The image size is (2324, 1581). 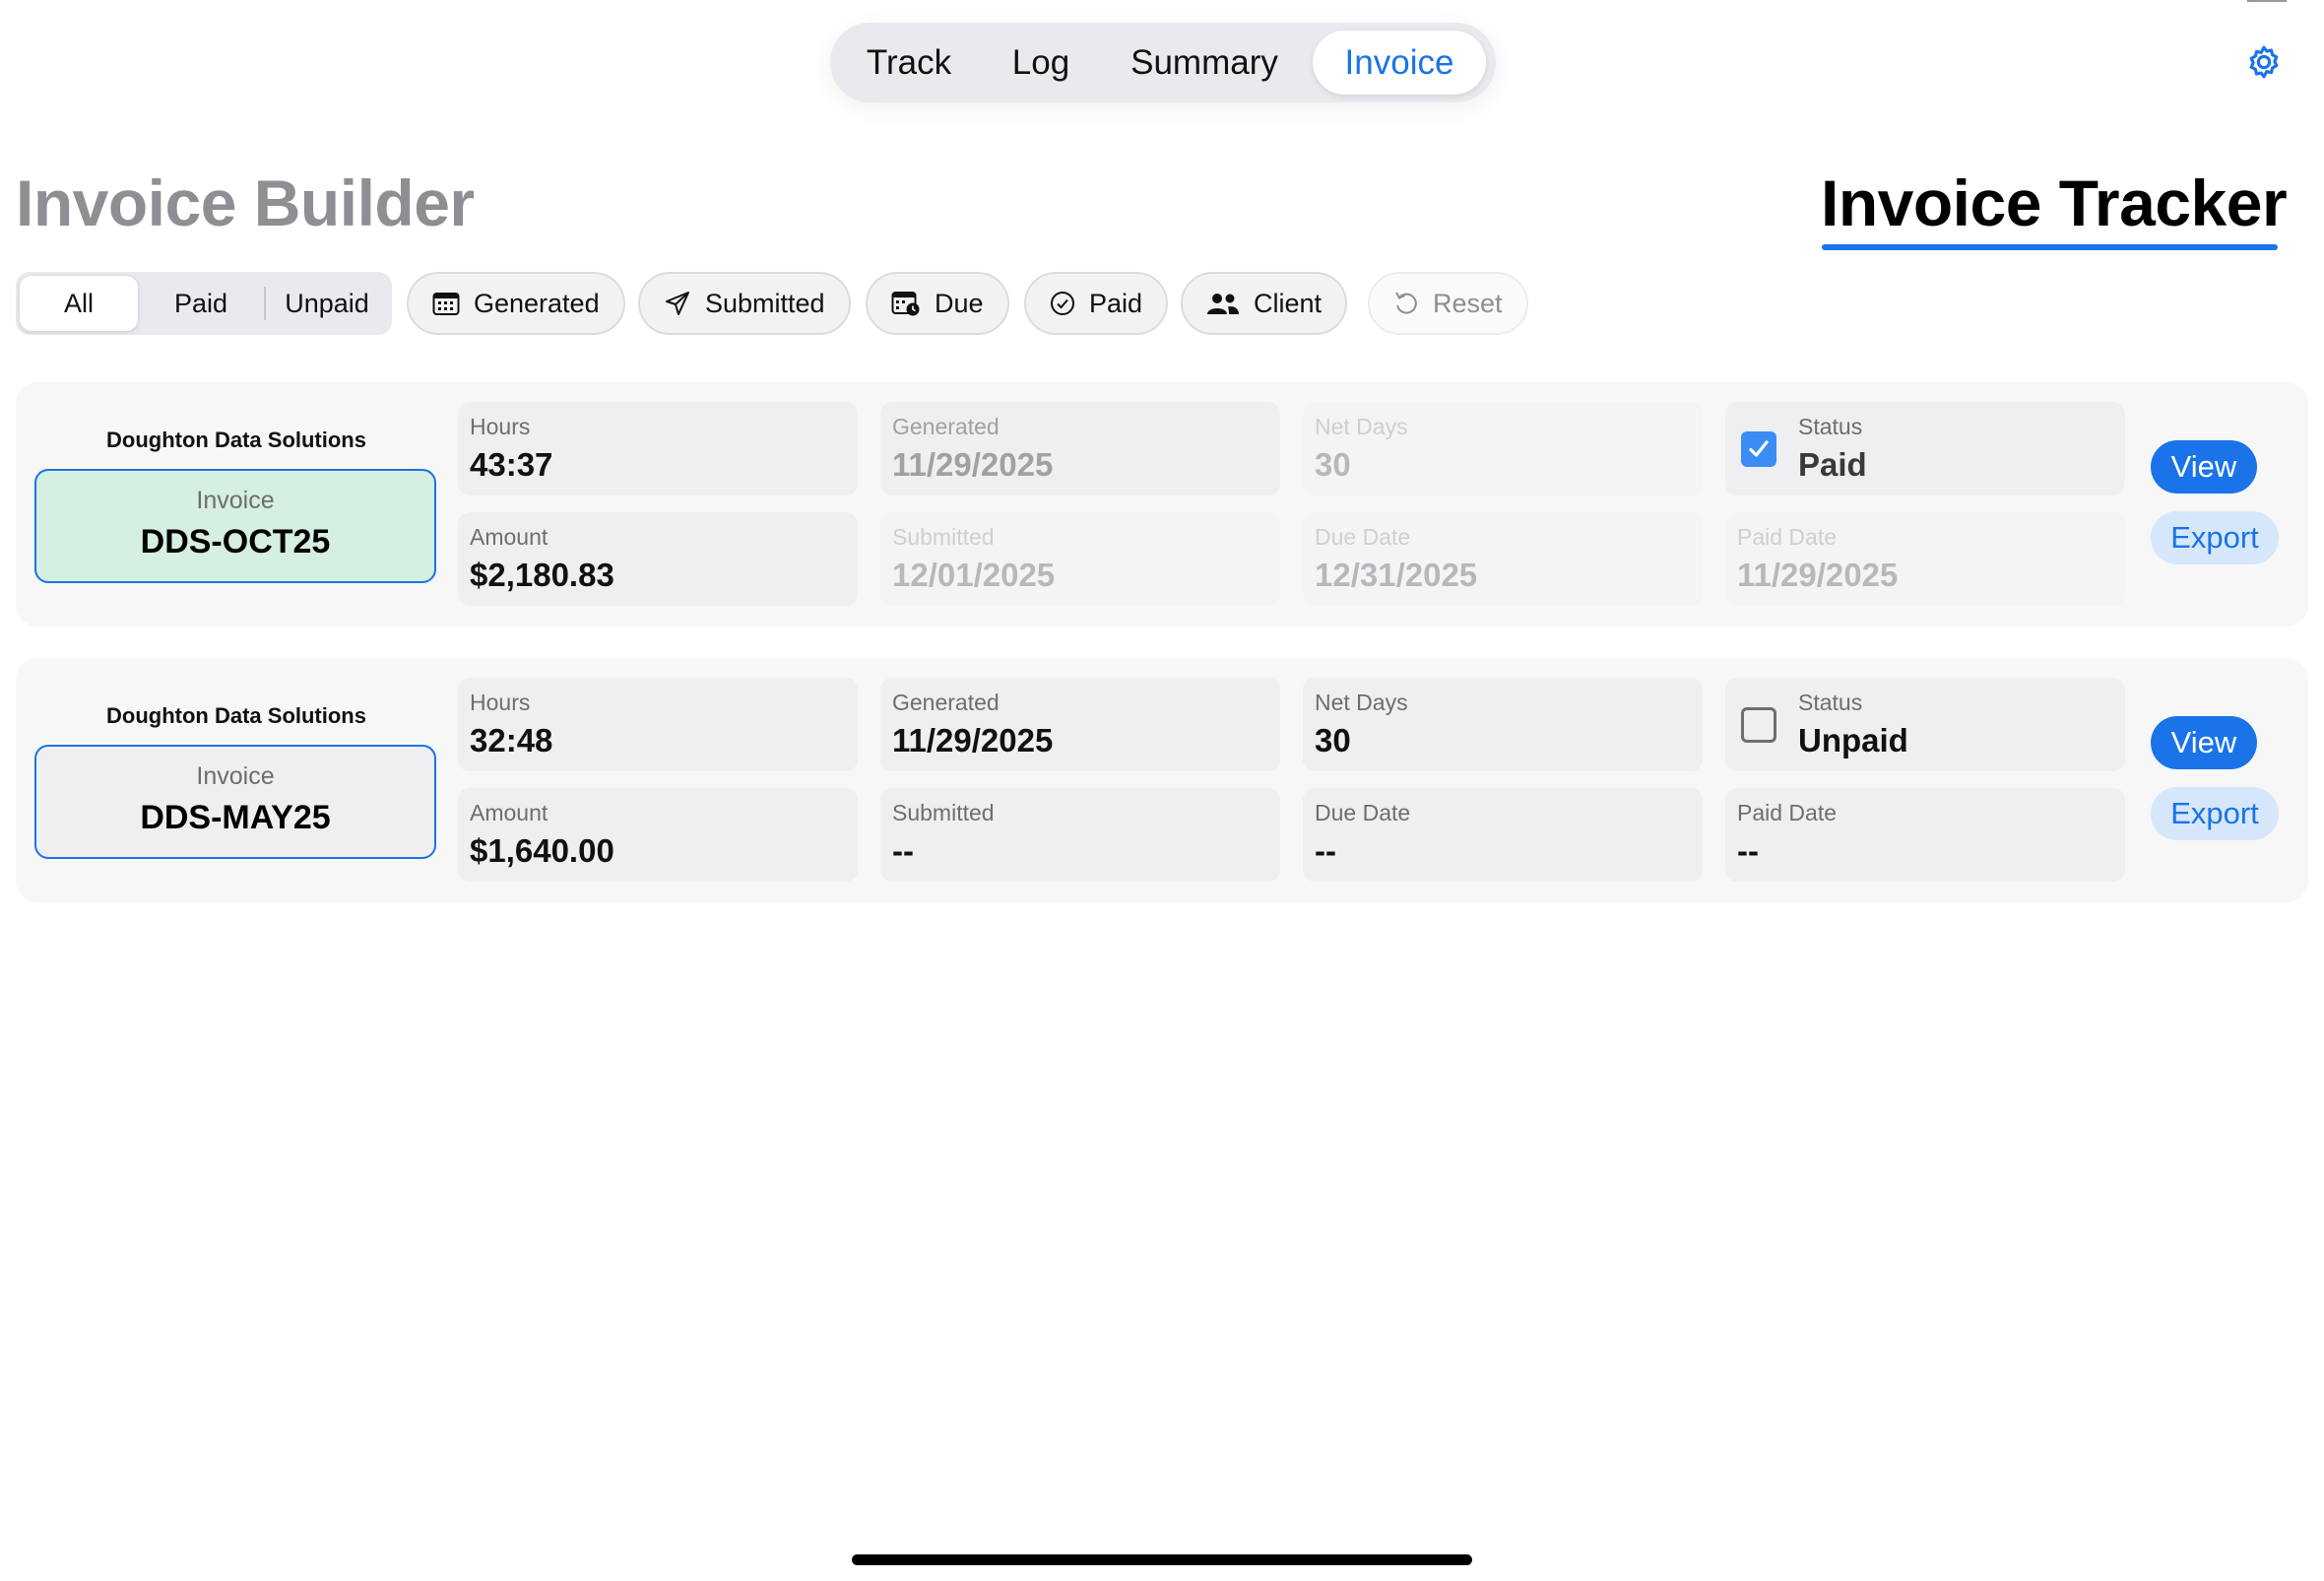 I want to click on active-tab-underline, so click(x=2050, y=247).